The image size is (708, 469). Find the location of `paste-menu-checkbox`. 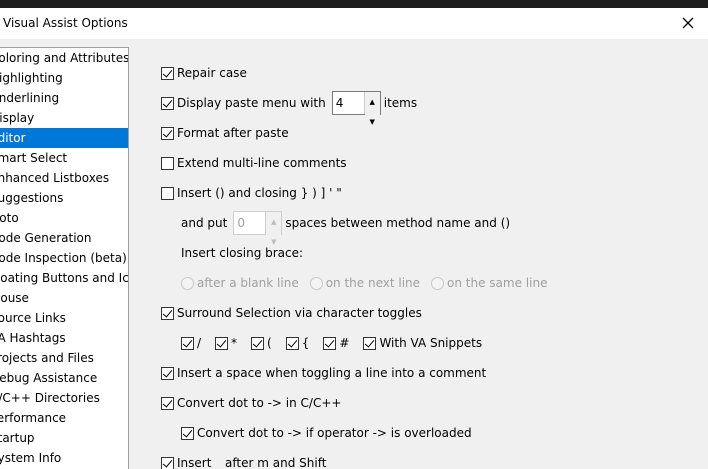

paste-menu-checkbox is located at coordinates (167, 103).